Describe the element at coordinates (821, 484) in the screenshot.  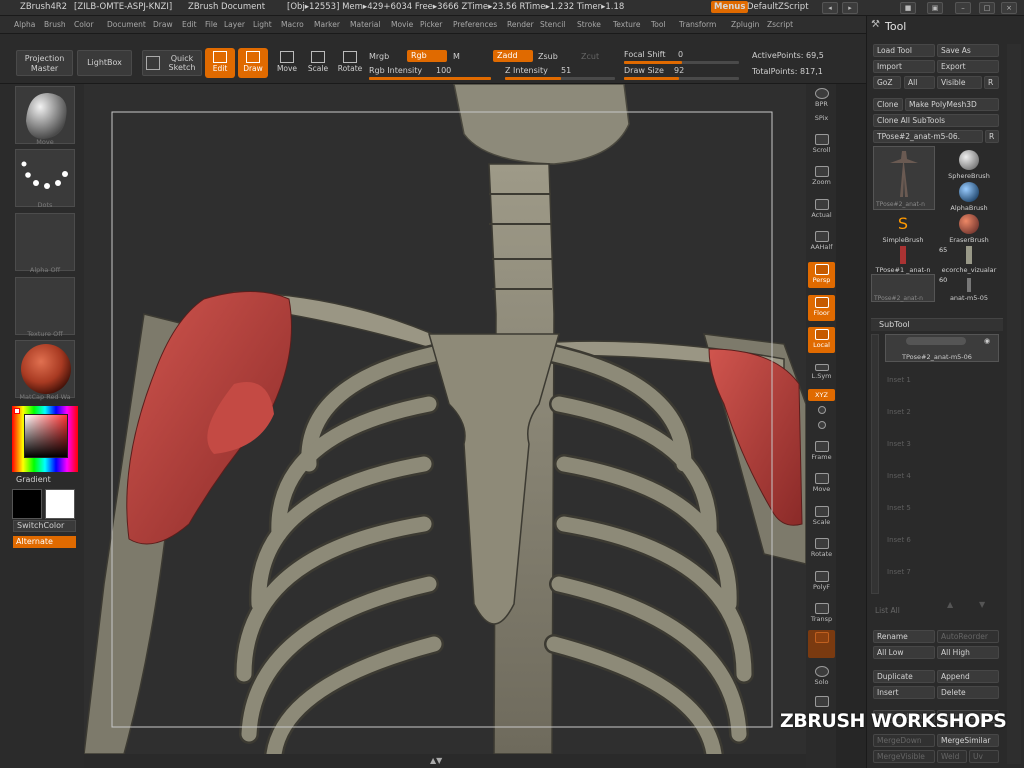
I see `move-view-button: Move` at that location.